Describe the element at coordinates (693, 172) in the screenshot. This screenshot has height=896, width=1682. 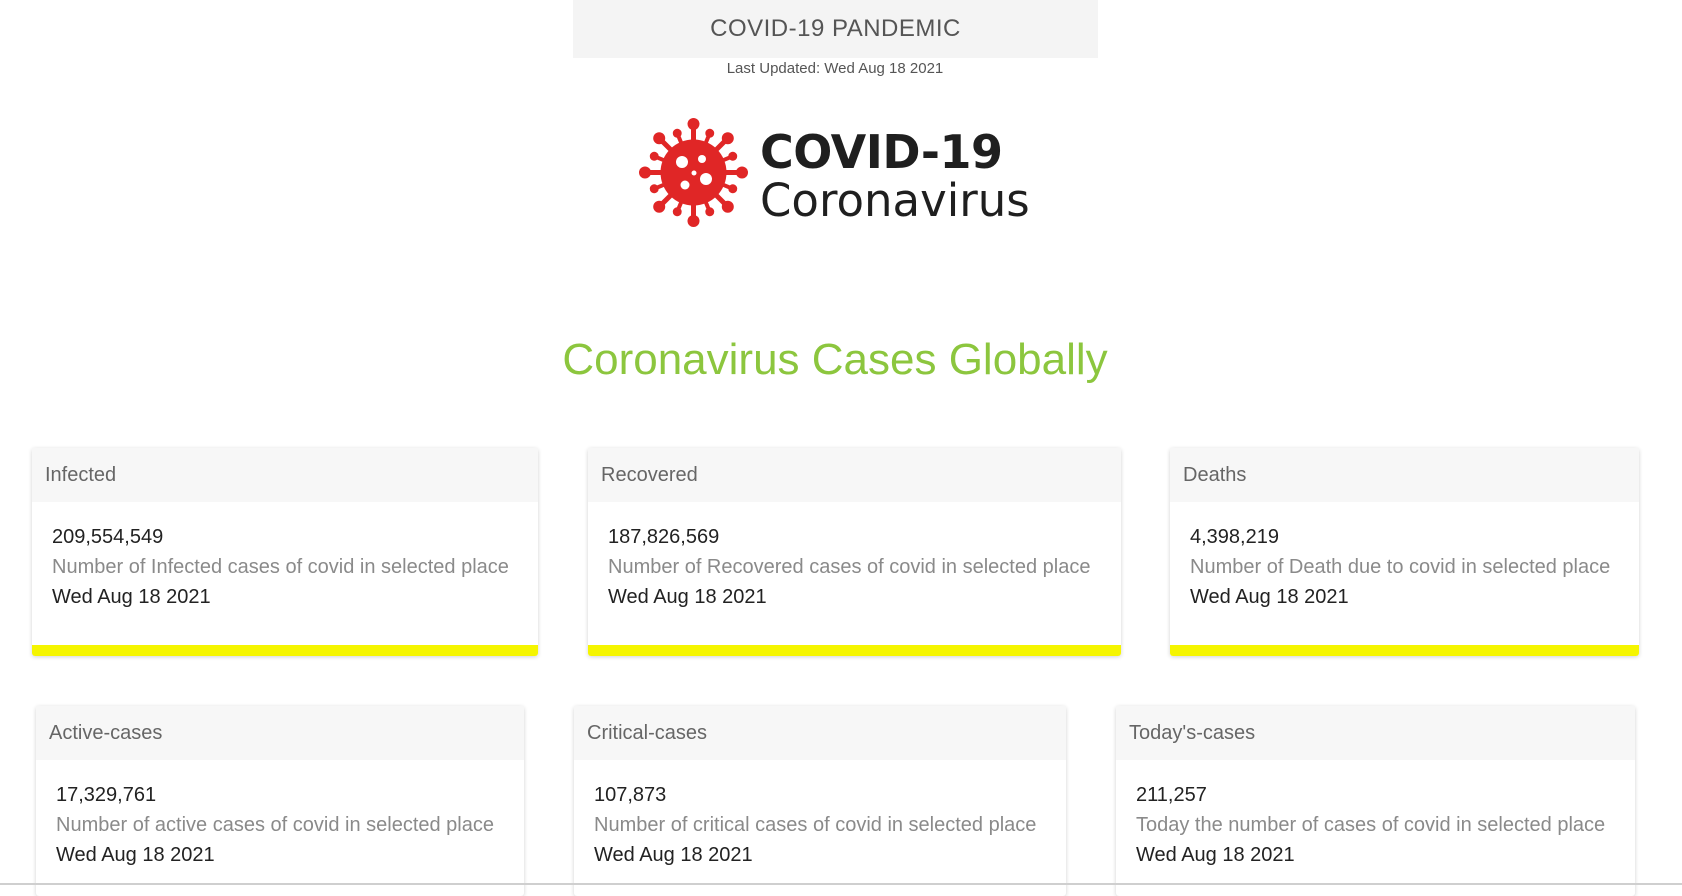
I see `virus-icon` at that location.